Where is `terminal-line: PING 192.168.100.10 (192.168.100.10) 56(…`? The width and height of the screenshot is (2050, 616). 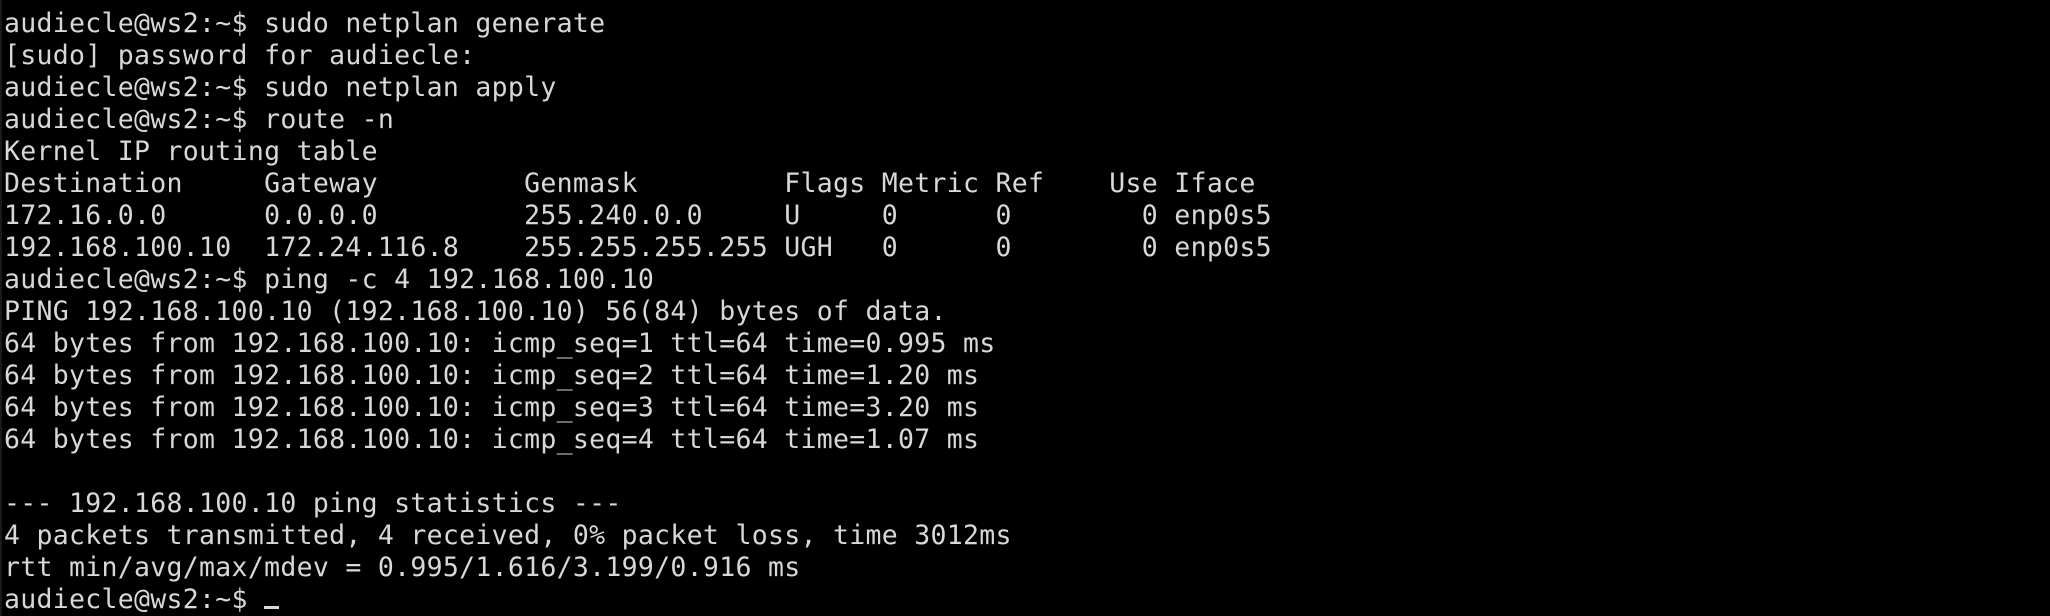 terminal-line: PING 192.168.100.10 (192.168.100.10) 56(… is located at coordinates (475, 311).